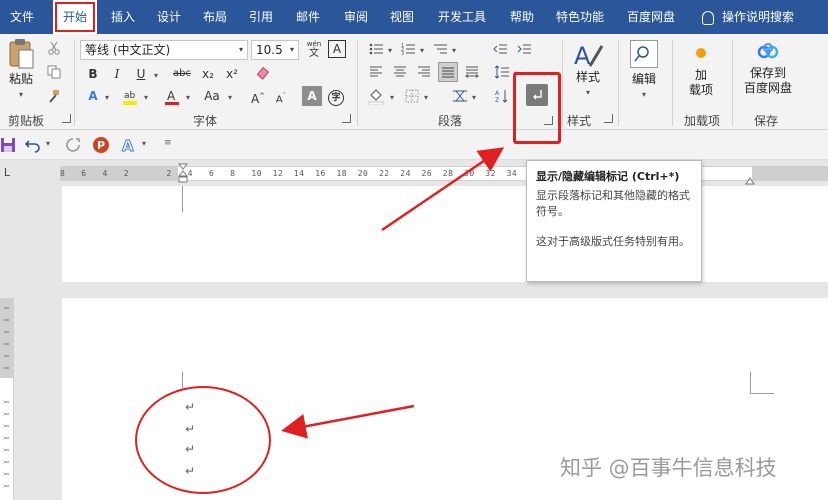  What do you see at coordinates (613, 203) in the screenshot?
I see `tooltip-line1: 显示段落标记和其他隐藏的格式符号。` at bounding box center [613, 203].